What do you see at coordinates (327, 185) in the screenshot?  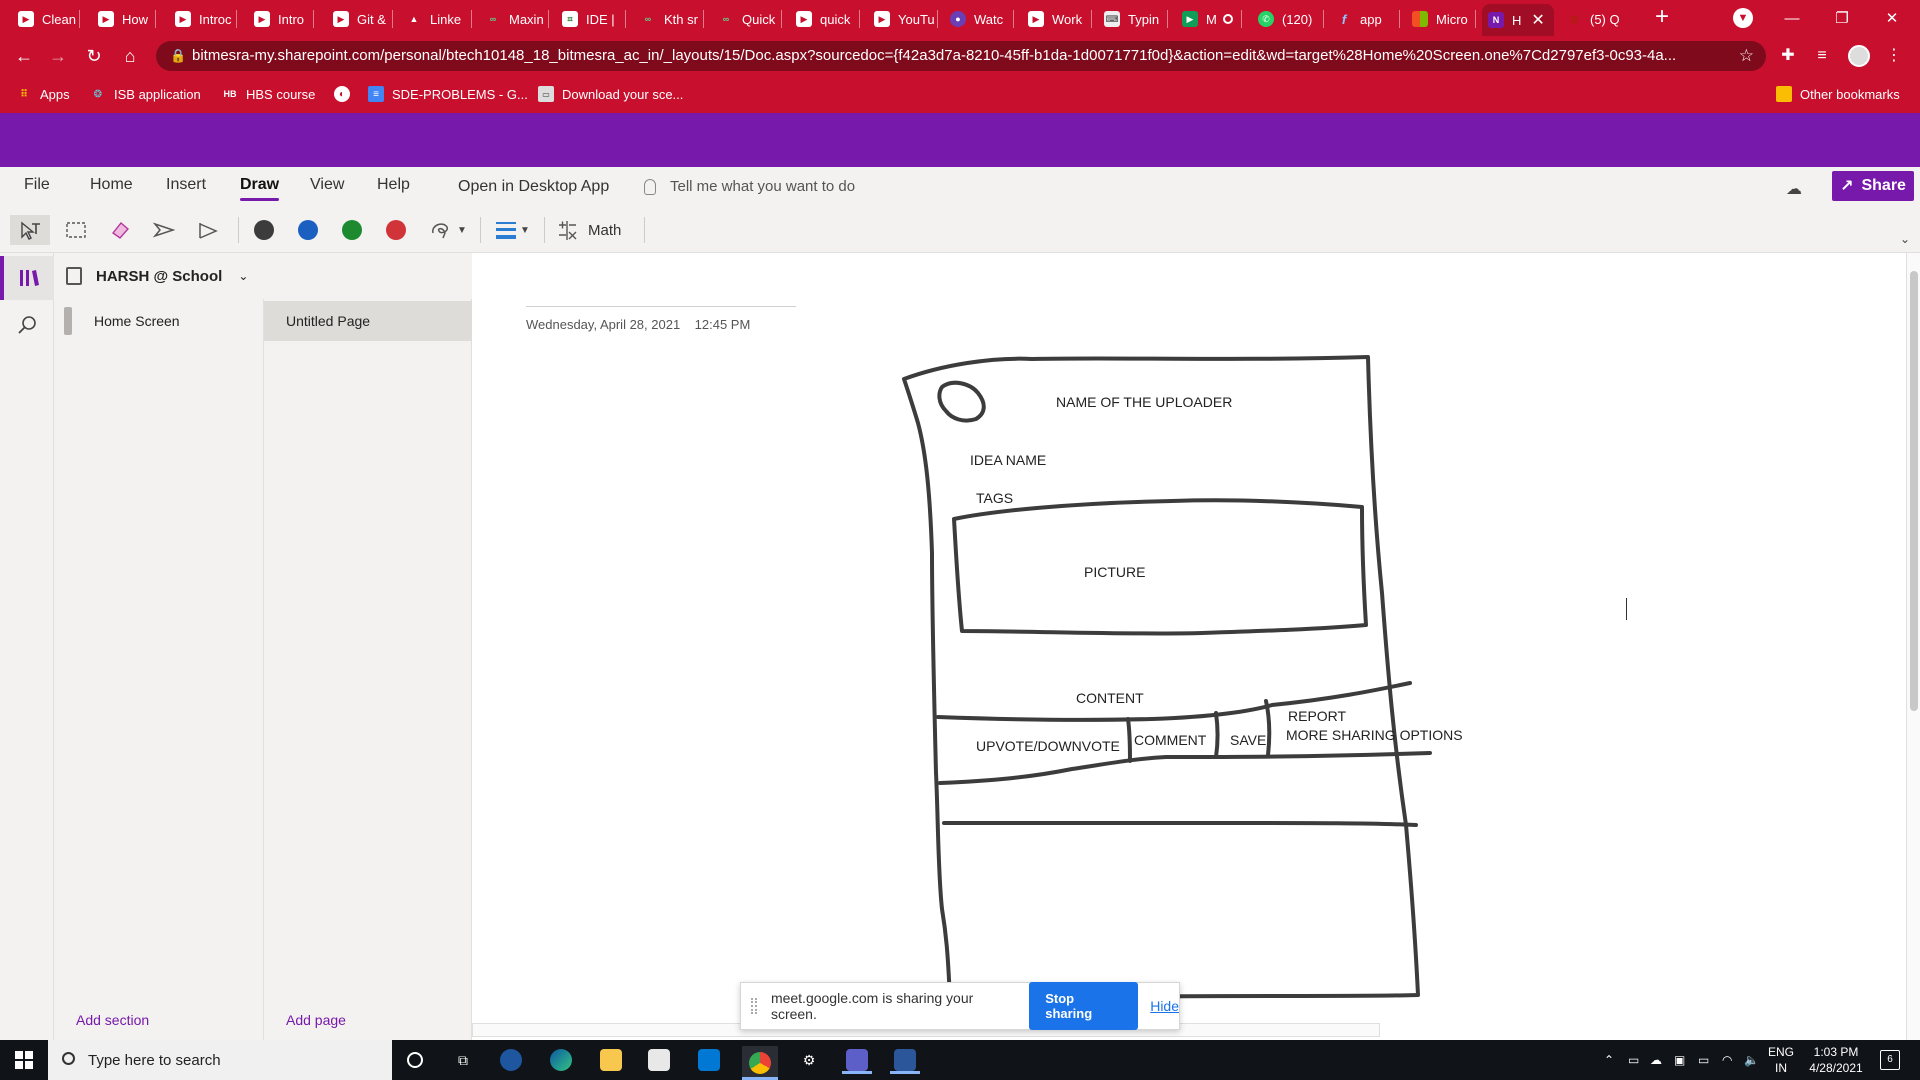 I see `tab-view: View` at bounding box center [327, 185].